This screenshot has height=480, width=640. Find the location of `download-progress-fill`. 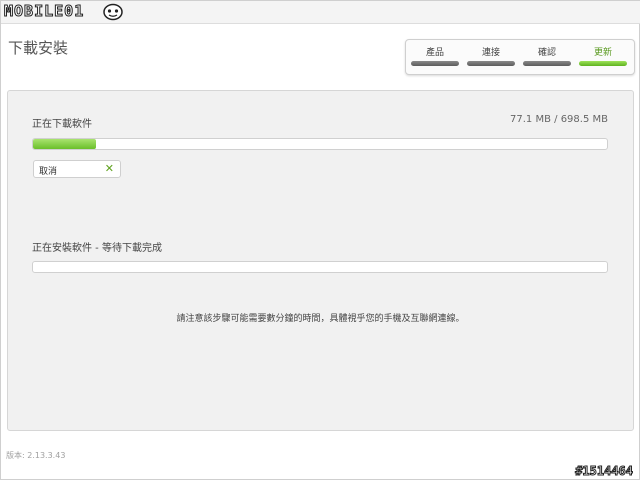

download-progress-fill is located at coordinates (65, 144).